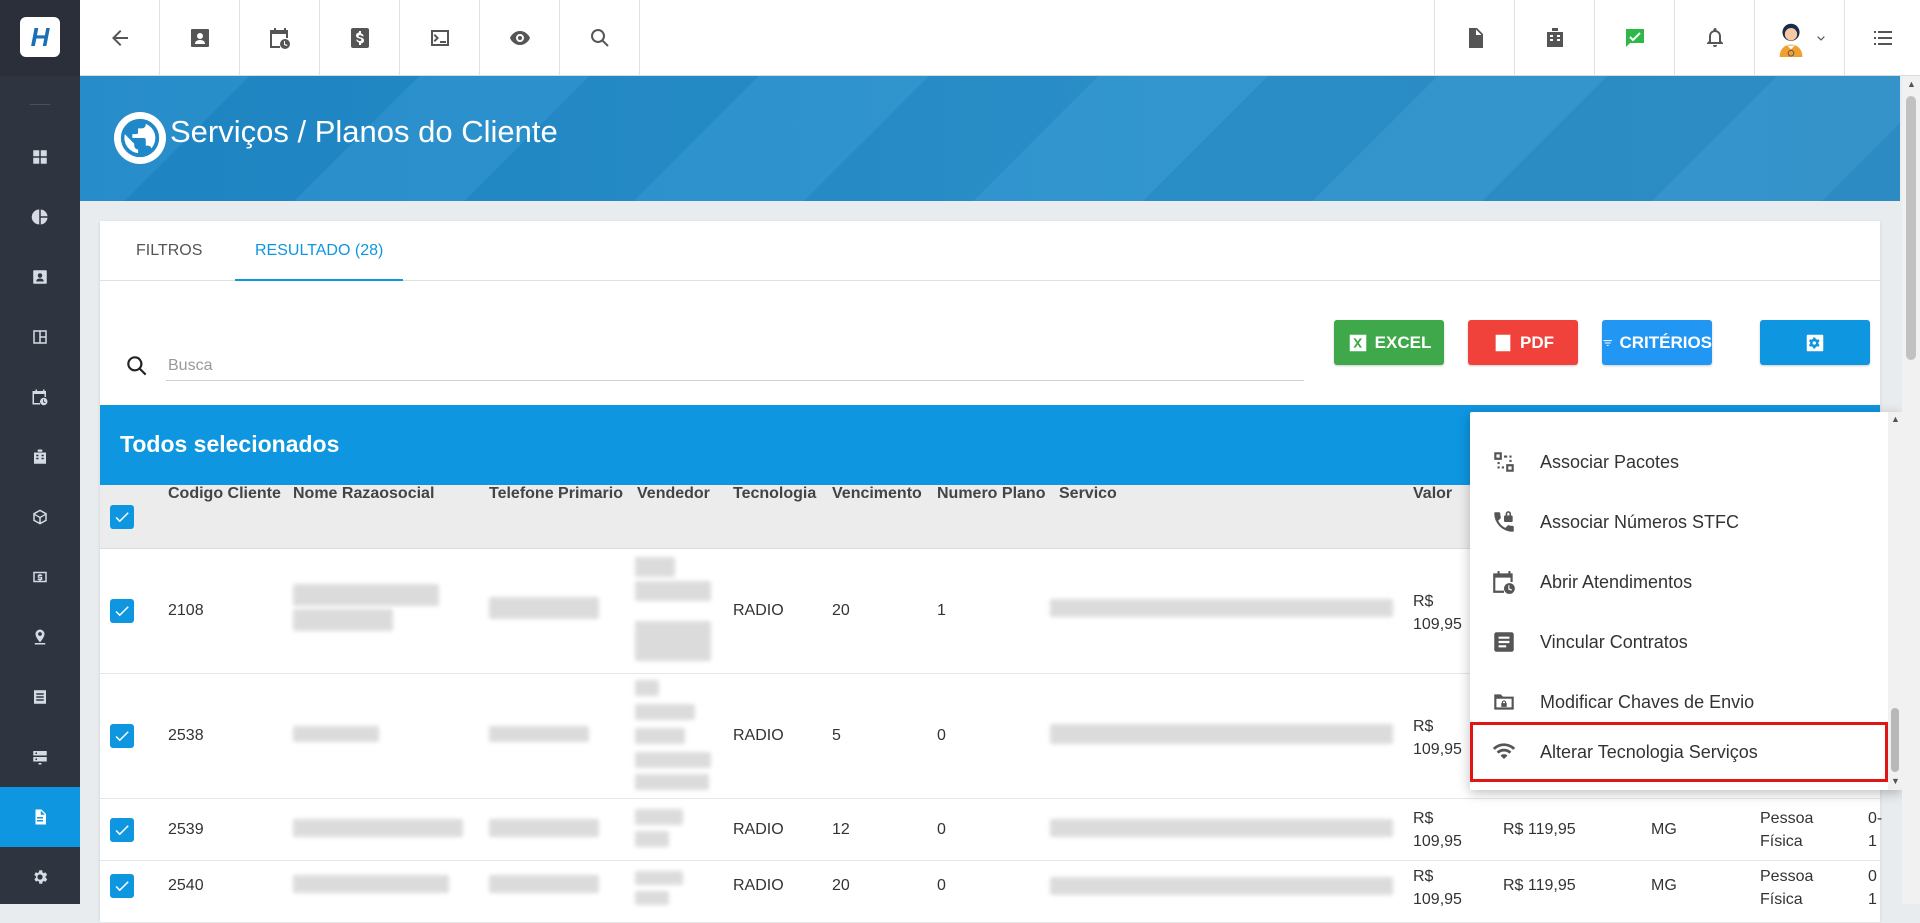 The width and height of the screenshot is (1920, 923). What do you see at coordinates (1911, 490) in the screenshot?
I see `page-scrollbar: ▲` at bounding box center [1911, 490].